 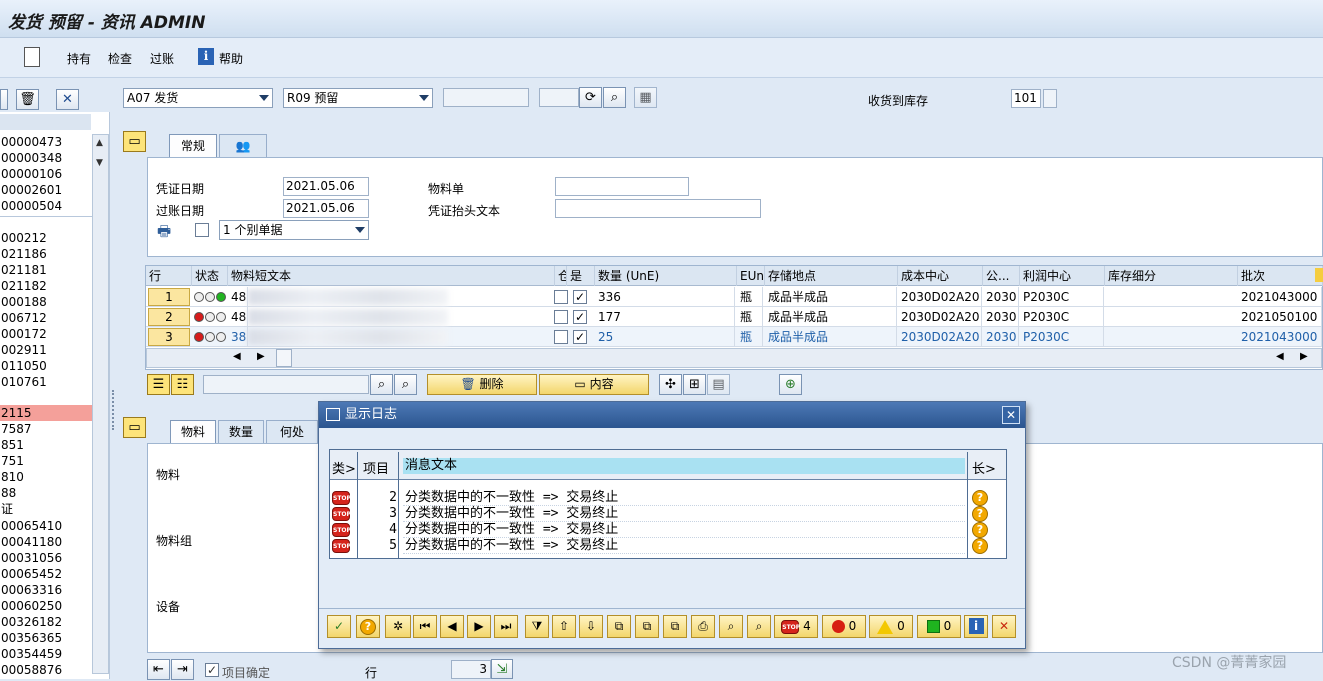 I want to click on worklist-item: 00002601, so click(x=46, y=190).